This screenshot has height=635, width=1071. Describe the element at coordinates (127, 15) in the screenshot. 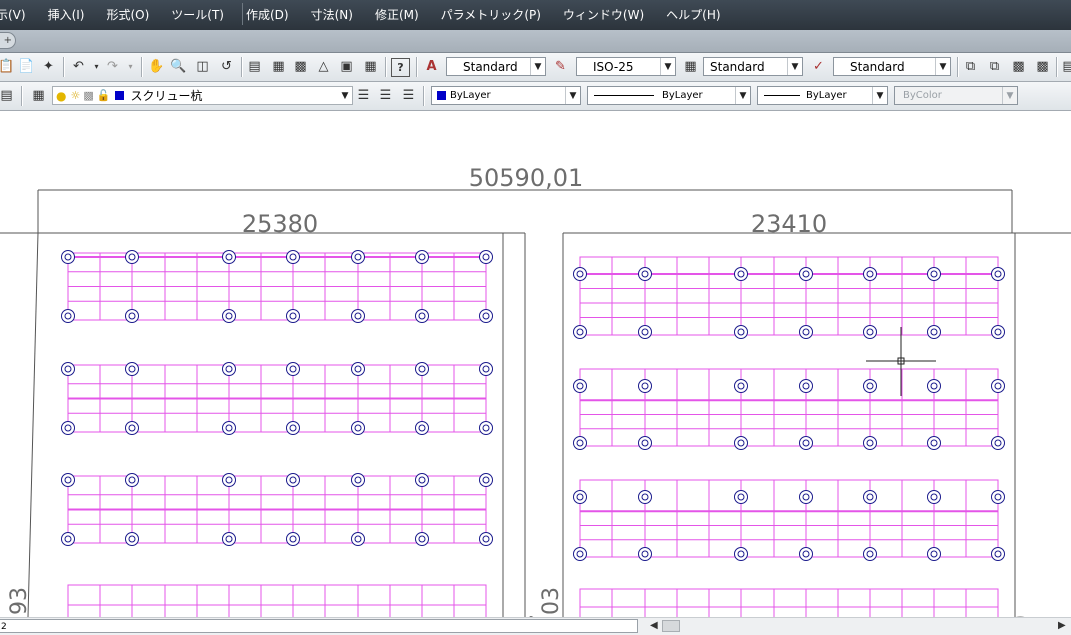

I see `menu-item: 形式(O)` at that location.